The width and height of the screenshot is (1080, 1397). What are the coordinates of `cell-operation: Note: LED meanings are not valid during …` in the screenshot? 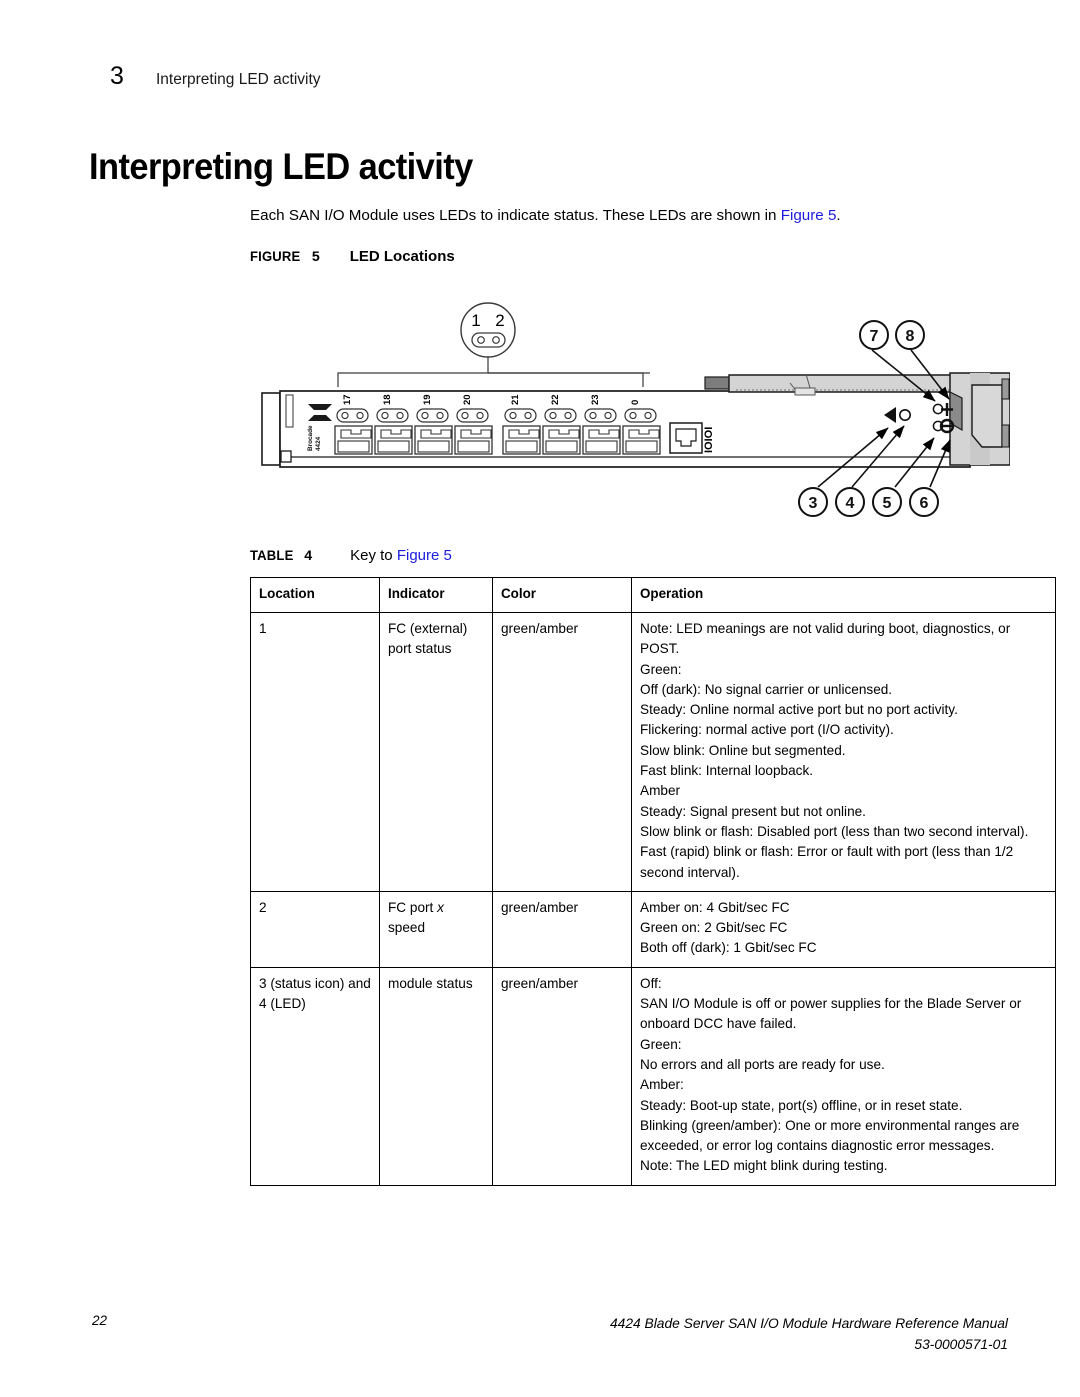 It's located at (843, 752).